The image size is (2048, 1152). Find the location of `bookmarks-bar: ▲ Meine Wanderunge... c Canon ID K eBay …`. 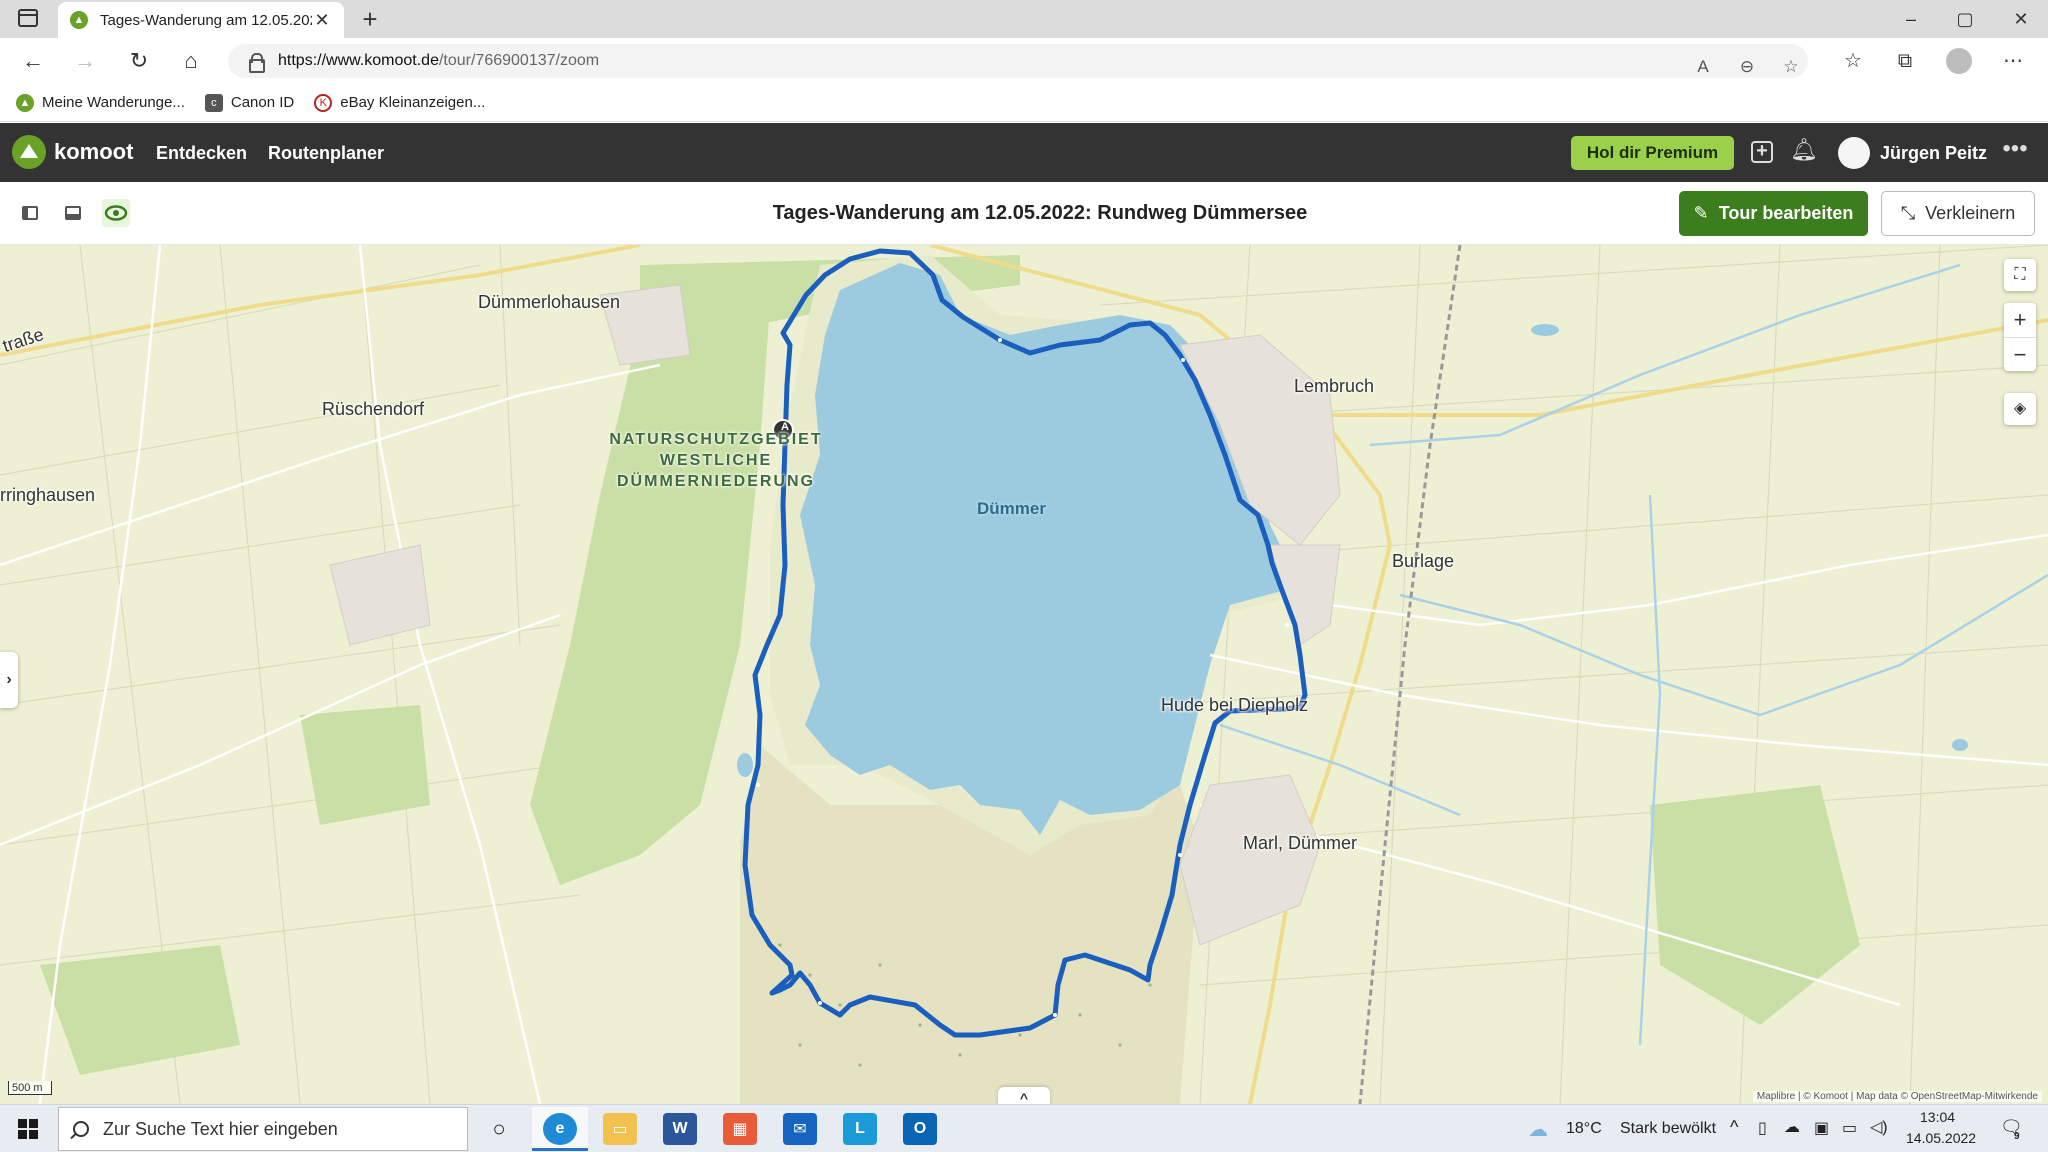

bookmarks-bar: ▲ Meine Wanderunge... c Canon ID K eBay … is located at coordinates (1024, 103).